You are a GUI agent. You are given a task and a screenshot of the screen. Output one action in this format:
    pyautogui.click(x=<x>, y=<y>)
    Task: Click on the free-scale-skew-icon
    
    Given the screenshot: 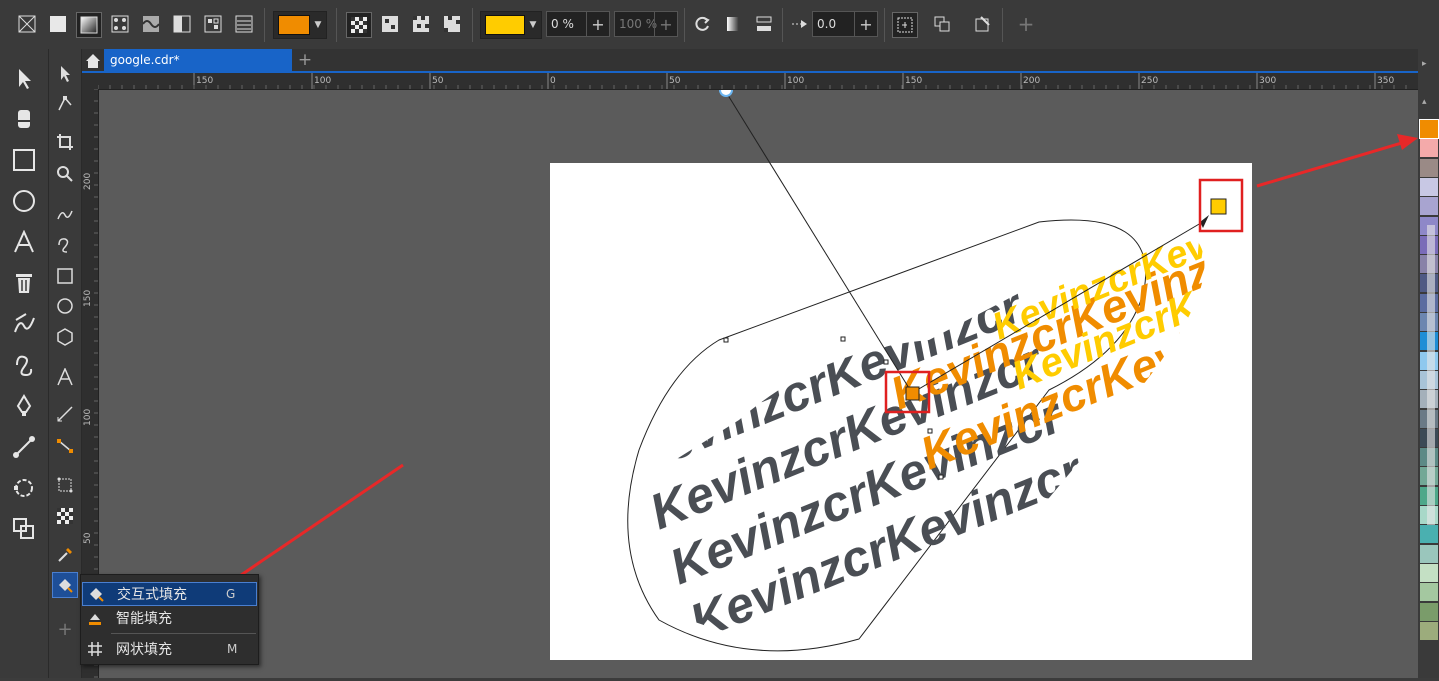 What is the action you would take?
    pyautogui.click(x=905, y=25)
    